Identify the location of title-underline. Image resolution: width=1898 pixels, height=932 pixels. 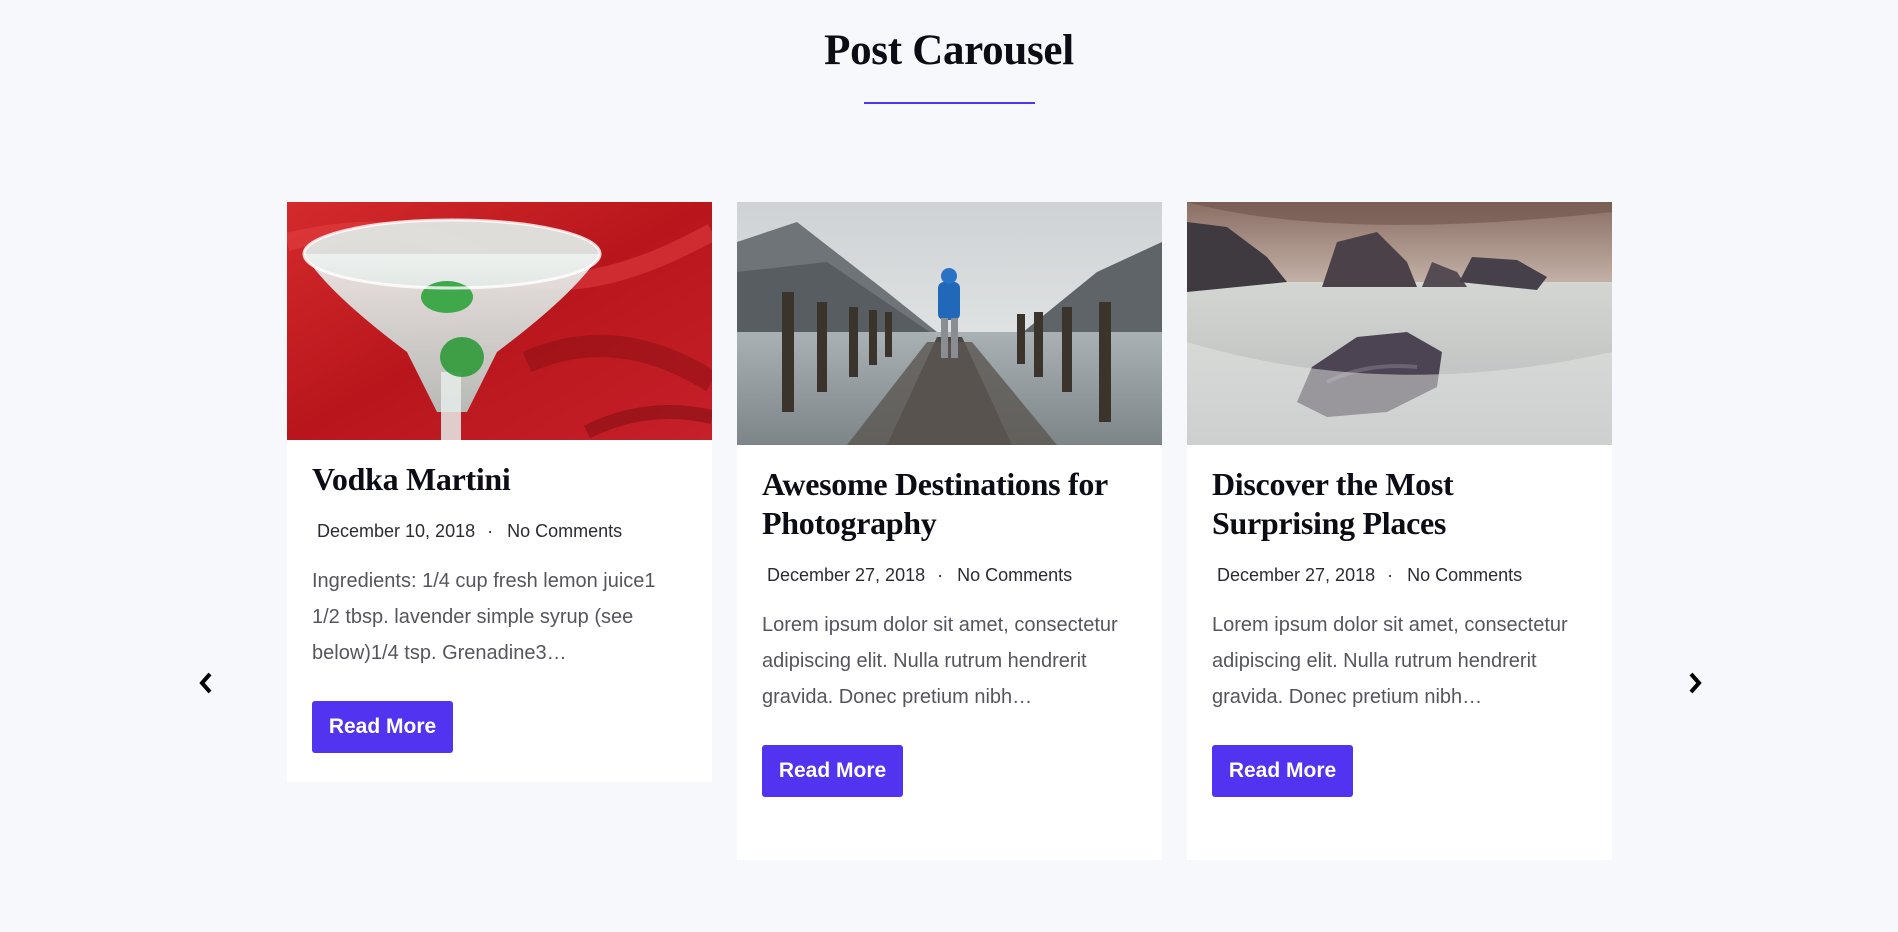
(949, 103).